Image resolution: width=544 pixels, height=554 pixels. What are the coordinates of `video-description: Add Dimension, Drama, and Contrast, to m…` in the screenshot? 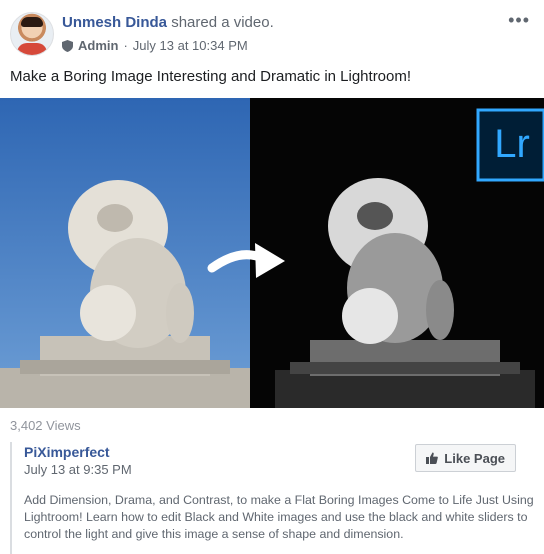 It's located at (279, 517).